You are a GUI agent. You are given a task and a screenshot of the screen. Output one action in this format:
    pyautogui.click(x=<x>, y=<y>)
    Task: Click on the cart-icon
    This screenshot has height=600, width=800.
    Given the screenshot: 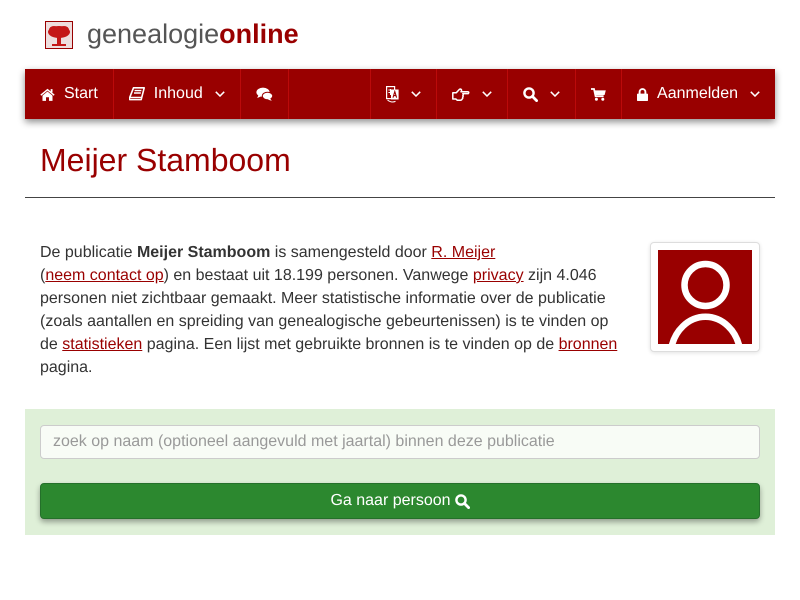 What is the action you would take?
    pyautogui.click(x=598, y=94)
    